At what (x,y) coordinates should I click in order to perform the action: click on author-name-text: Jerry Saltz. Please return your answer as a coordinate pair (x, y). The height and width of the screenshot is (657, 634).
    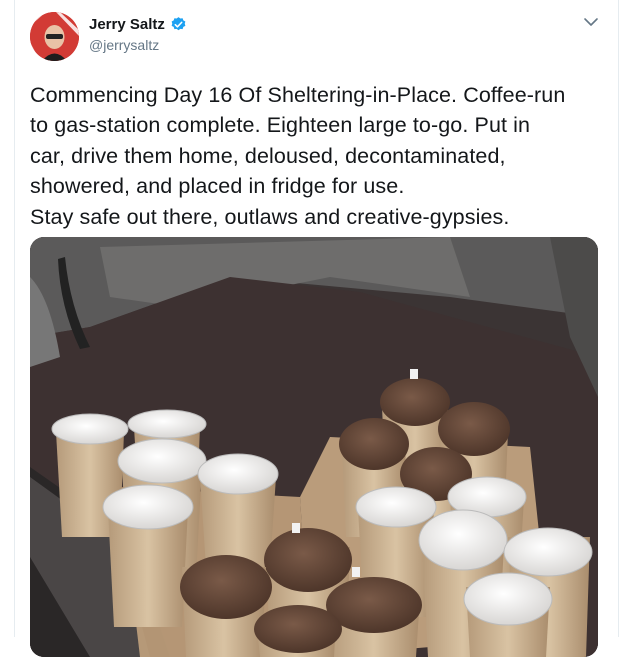
    Looking at the image, I should click on (127, 24).